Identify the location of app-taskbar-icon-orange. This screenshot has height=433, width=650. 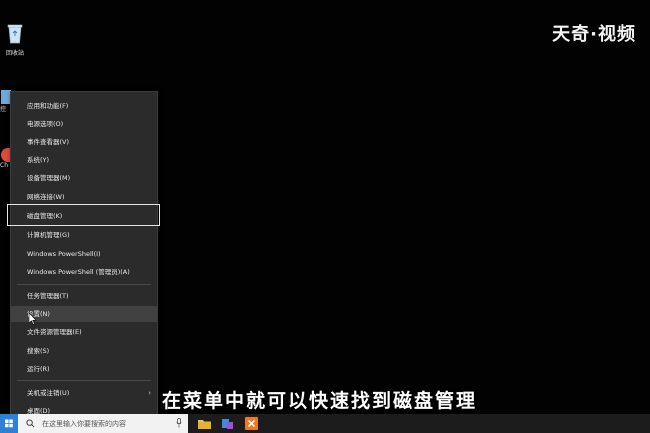
(251, 423).